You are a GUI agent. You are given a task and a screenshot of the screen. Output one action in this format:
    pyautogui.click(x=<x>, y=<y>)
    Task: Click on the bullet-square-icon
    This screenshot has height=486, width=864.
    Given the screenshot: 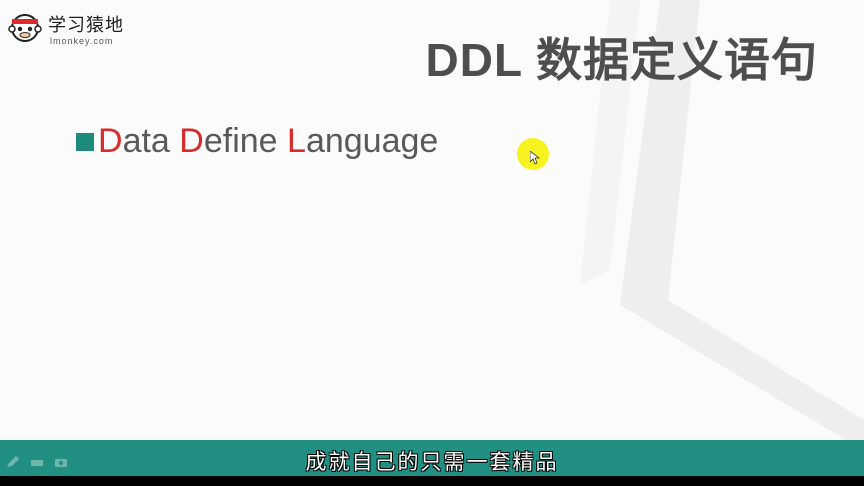 What is the action you would take?
    pyautogui.click(x=85, y=141)
    